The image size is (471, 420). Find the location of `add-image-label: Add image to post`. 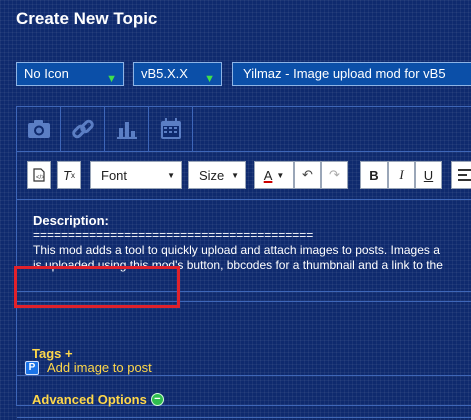

add-image-label: Add image to post is located at coordinates (99, 367).